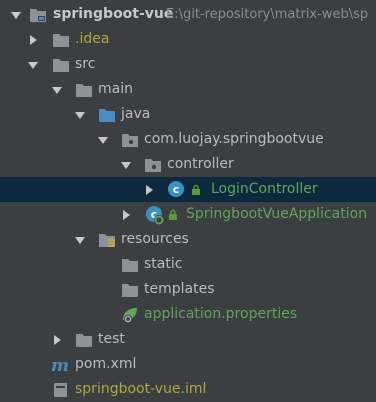  What do you see at coordinates (179, 289) in the screenshot?
I see `folder-label-templates: templates` at bounding box center [179, 289].